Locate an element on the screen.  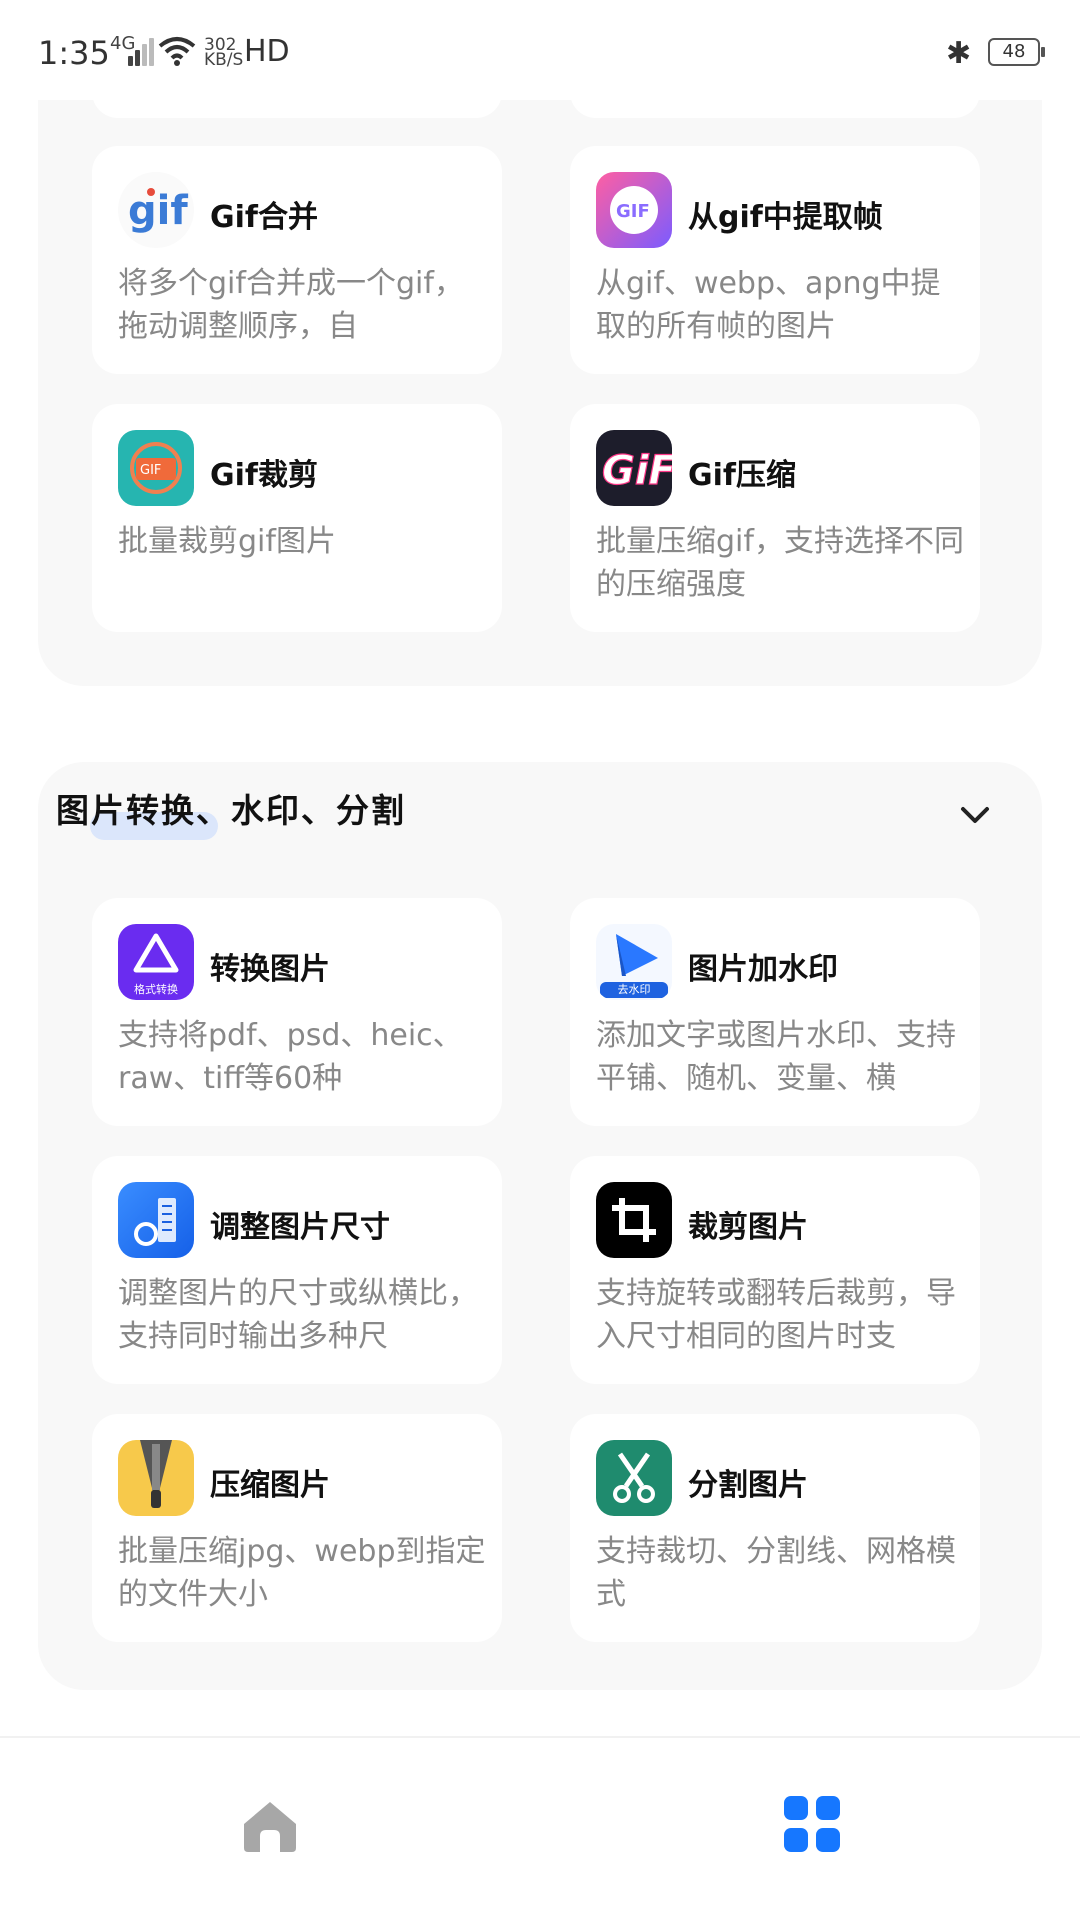
tool-title: Gif压缩 is located at coordinates (742, 475).